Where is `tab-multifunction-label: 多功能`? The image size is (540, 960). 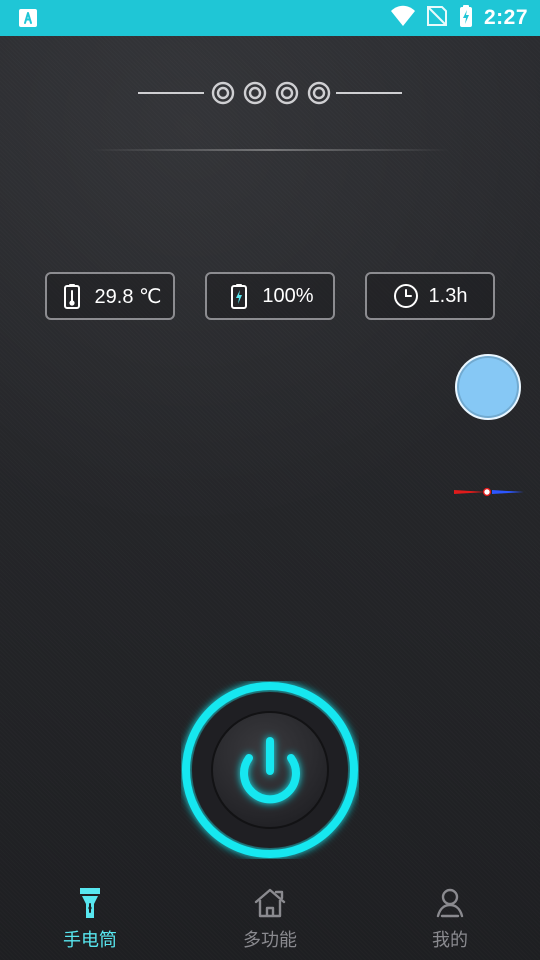 tab-multifunction-label: 多功能 is located at coordinates (270, 940).